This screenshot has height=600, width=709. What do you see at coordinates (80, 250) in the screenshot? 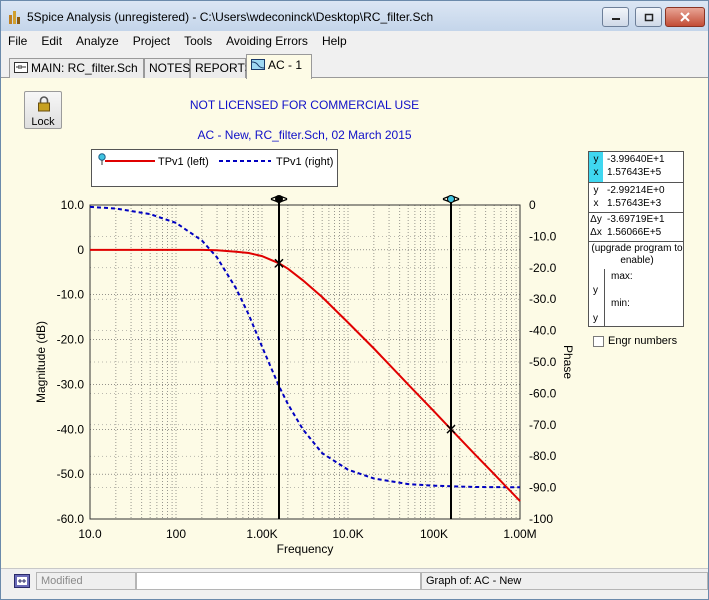
I see `y-left-tick-label: 0` at bounding box center [80, 250].